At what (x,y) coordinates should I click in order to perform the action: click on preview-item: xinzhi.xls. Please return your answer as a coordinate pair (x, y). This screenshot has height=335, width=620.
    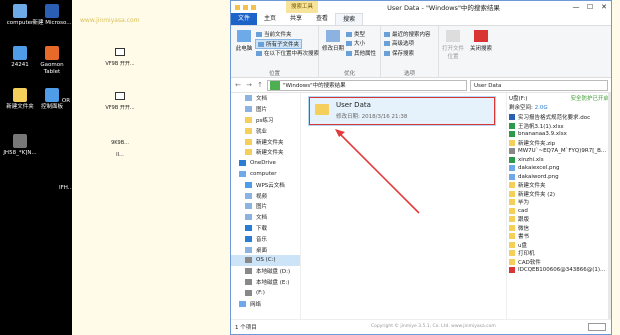
    Looking at the image, I should click on (559, 160).